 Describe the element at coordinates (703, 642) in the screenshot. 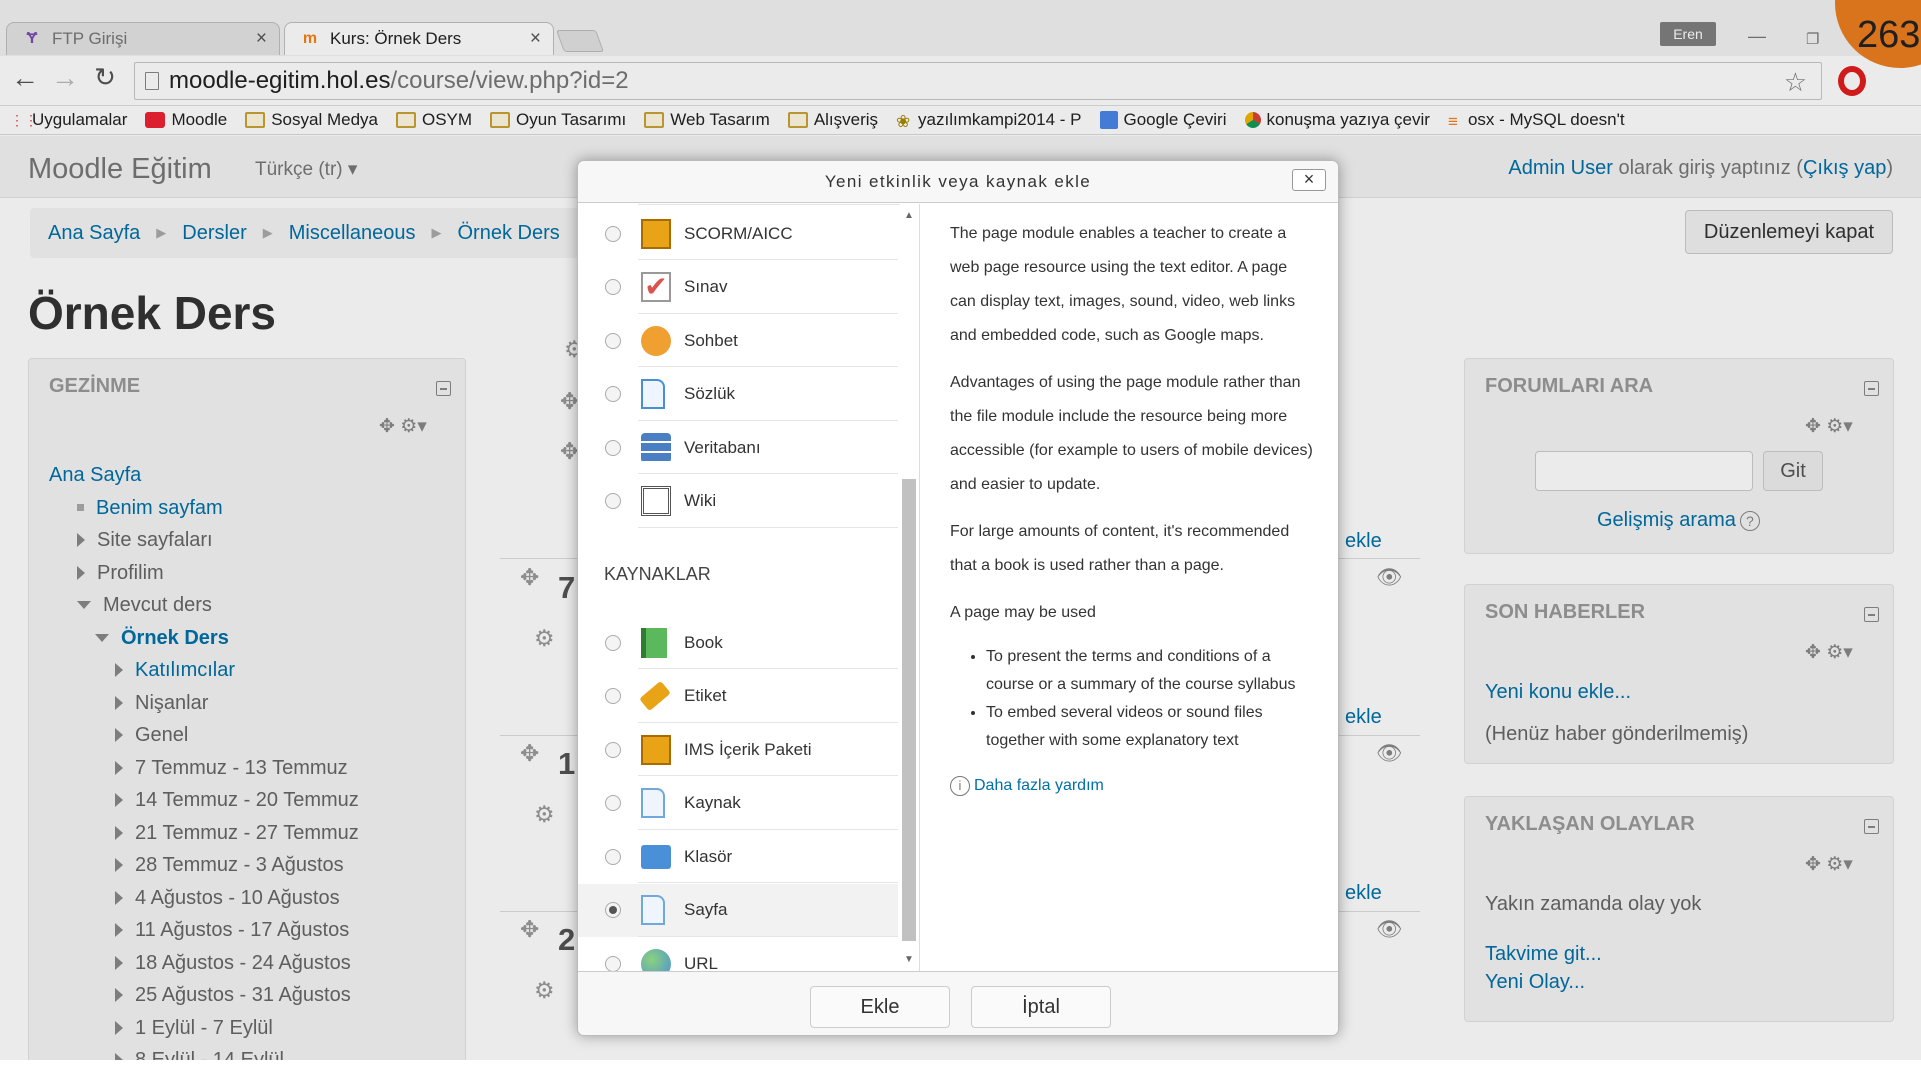

I see `module-label: Book` at that location.